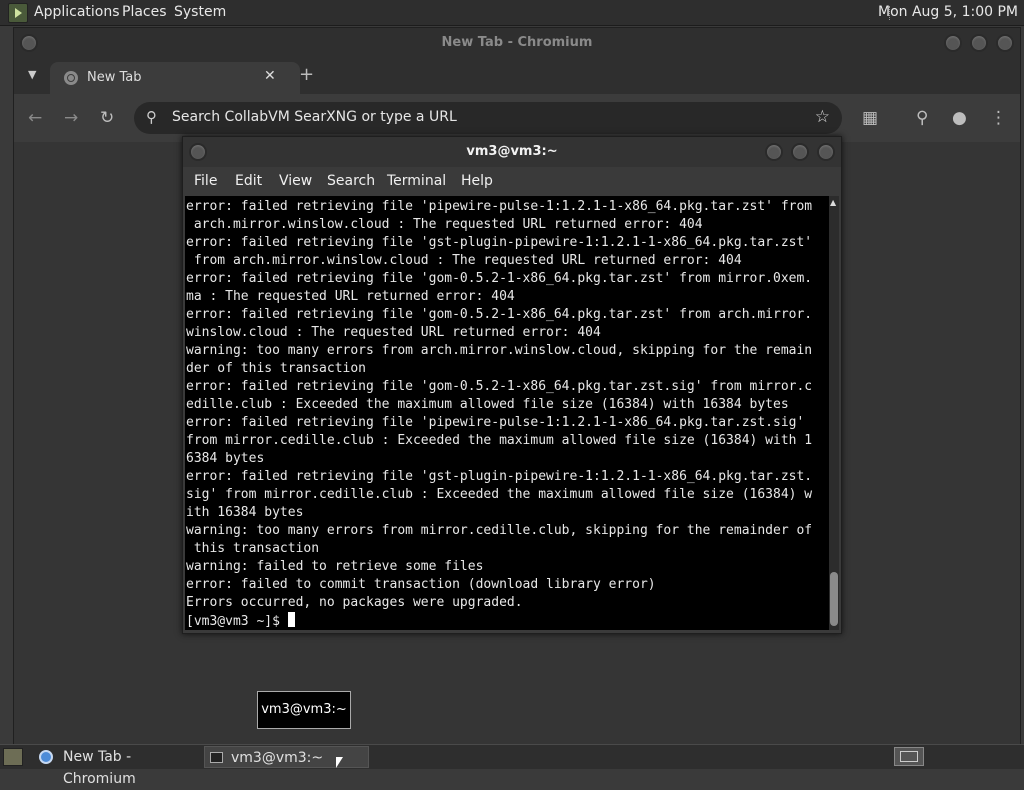  What do you see at coordinates (834, 599) in the screenshot?
I see `scrollbar-thumb` at bounding box center [834, 599].